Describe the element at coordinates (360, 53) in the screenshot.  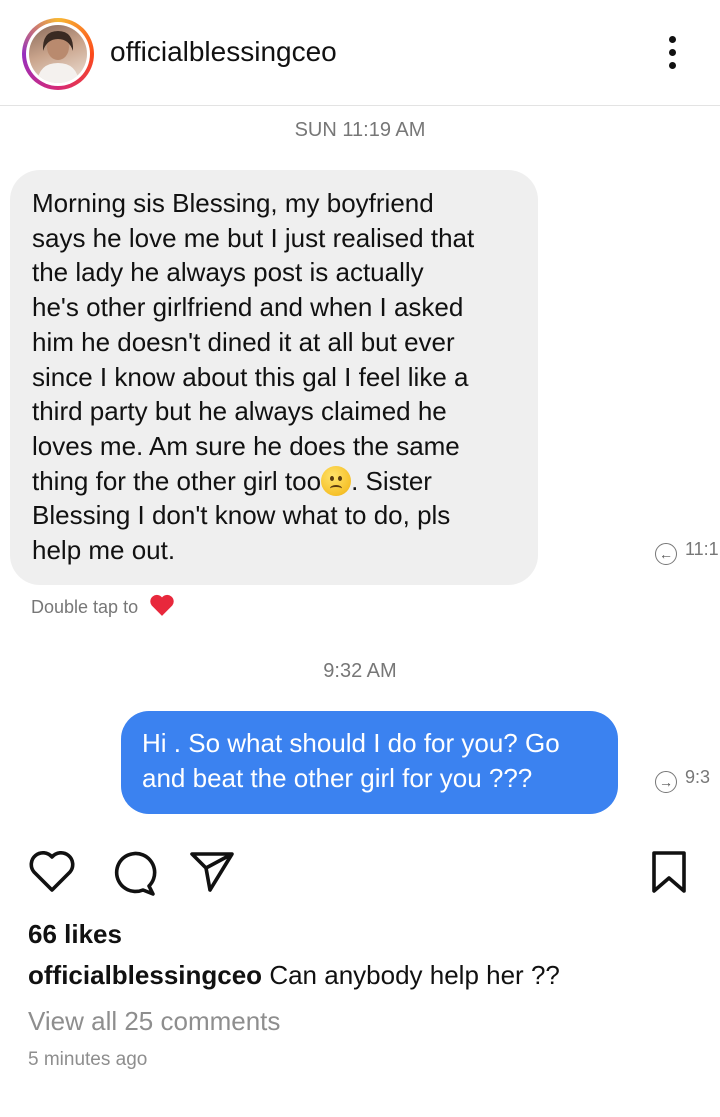
I see `post-header: officialblessingceo` at that location.